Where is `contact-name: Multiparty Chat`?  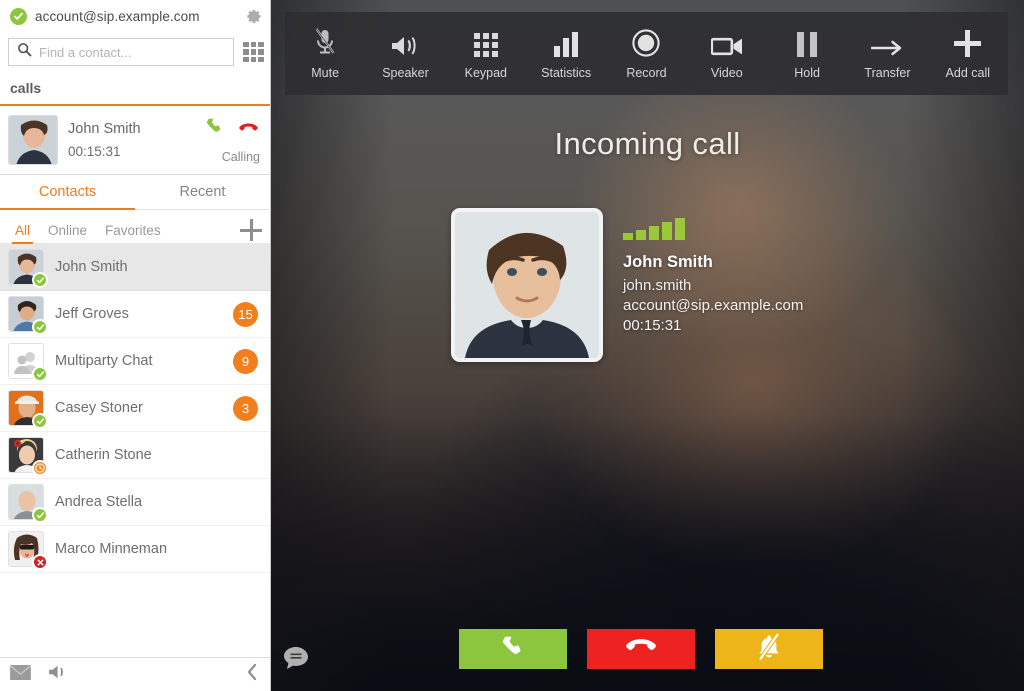 contact-name: Multiparty Chat is located at coordinates (104, 361).